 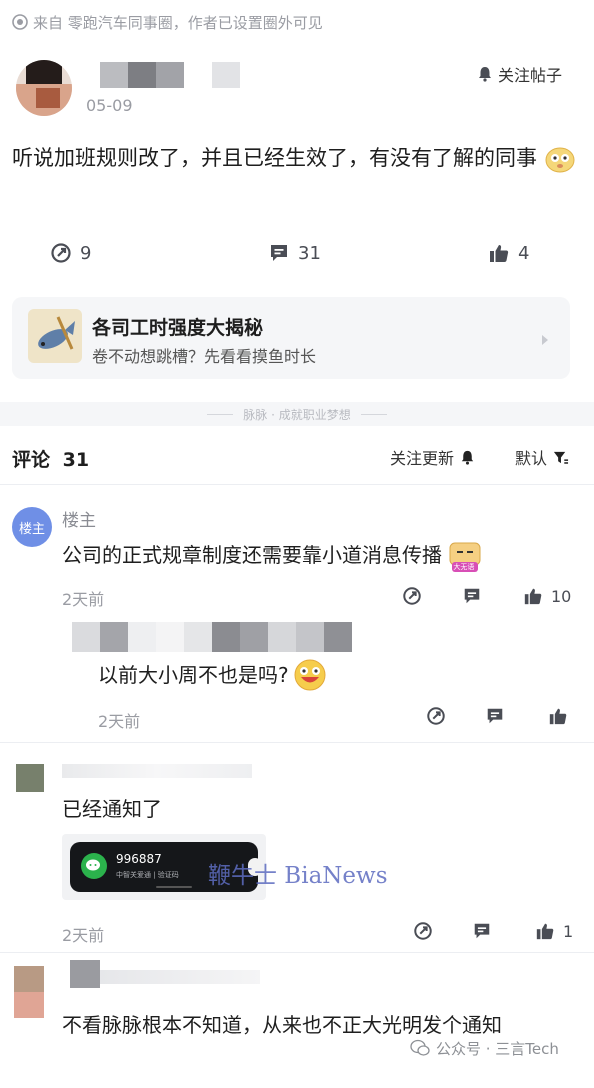 What do you see at coordinates (212, 675) in the screenshot?
I see `reply-text: 以前大小周不也是吗?` at bounding box center [212, 675].